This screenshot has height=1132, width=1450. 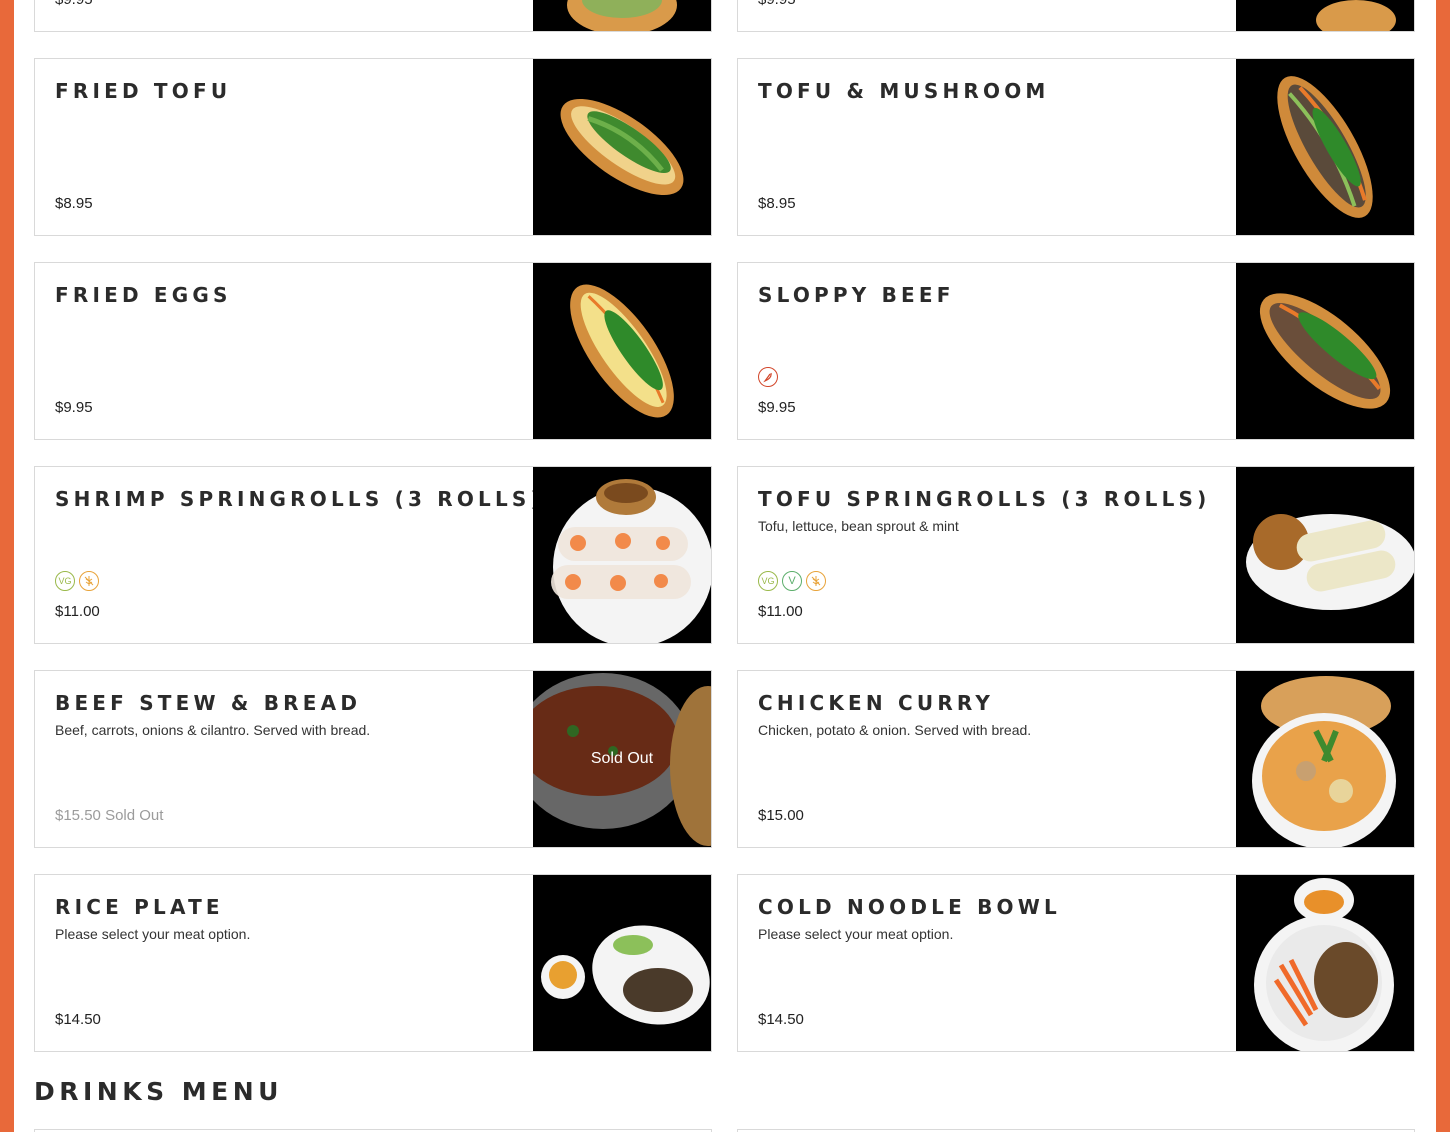 I want to click on sold-out-label: Sold Out, so click(x=134, y=815).